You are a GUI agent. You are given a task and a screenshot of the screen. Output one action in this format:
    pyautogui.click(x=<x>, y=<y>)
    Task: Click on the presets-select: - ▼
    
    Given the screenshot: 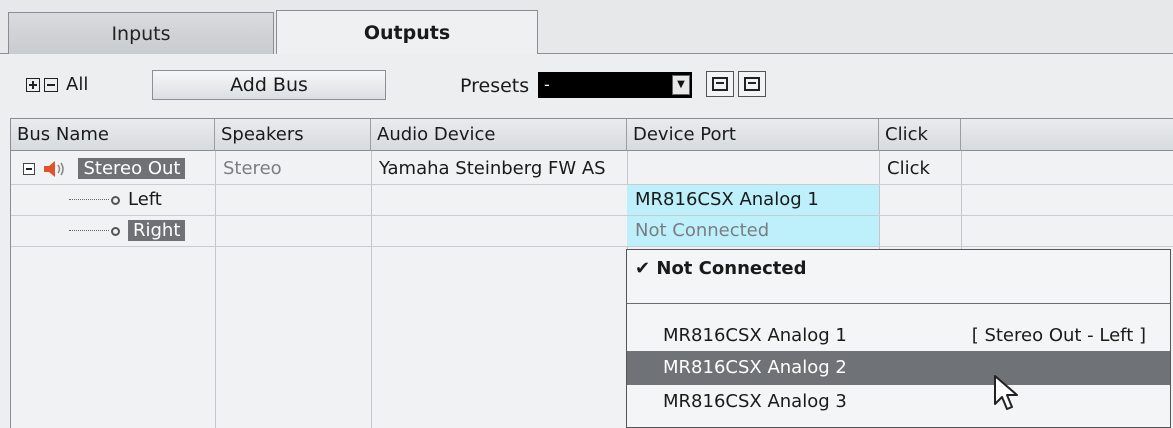 What is the action you would take?
    pyautogui.click(x=615, y=85)
    